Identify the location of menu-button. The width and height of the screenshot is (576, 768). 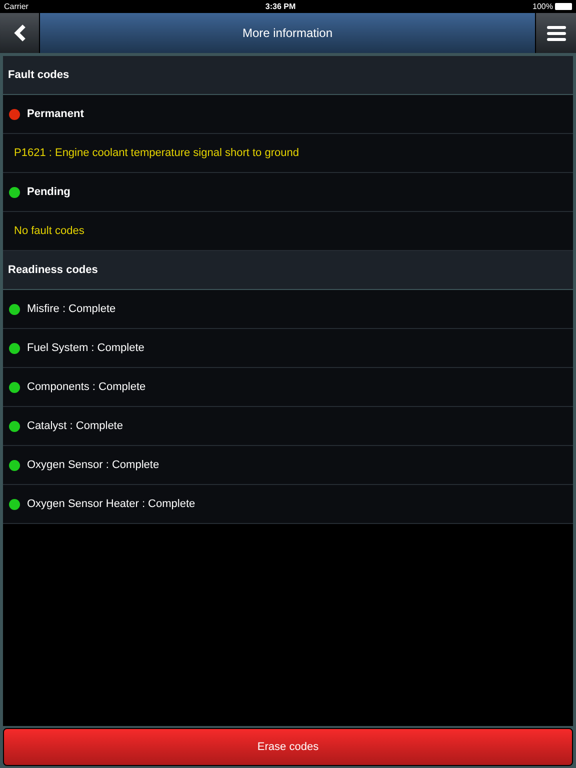
(555, 33).